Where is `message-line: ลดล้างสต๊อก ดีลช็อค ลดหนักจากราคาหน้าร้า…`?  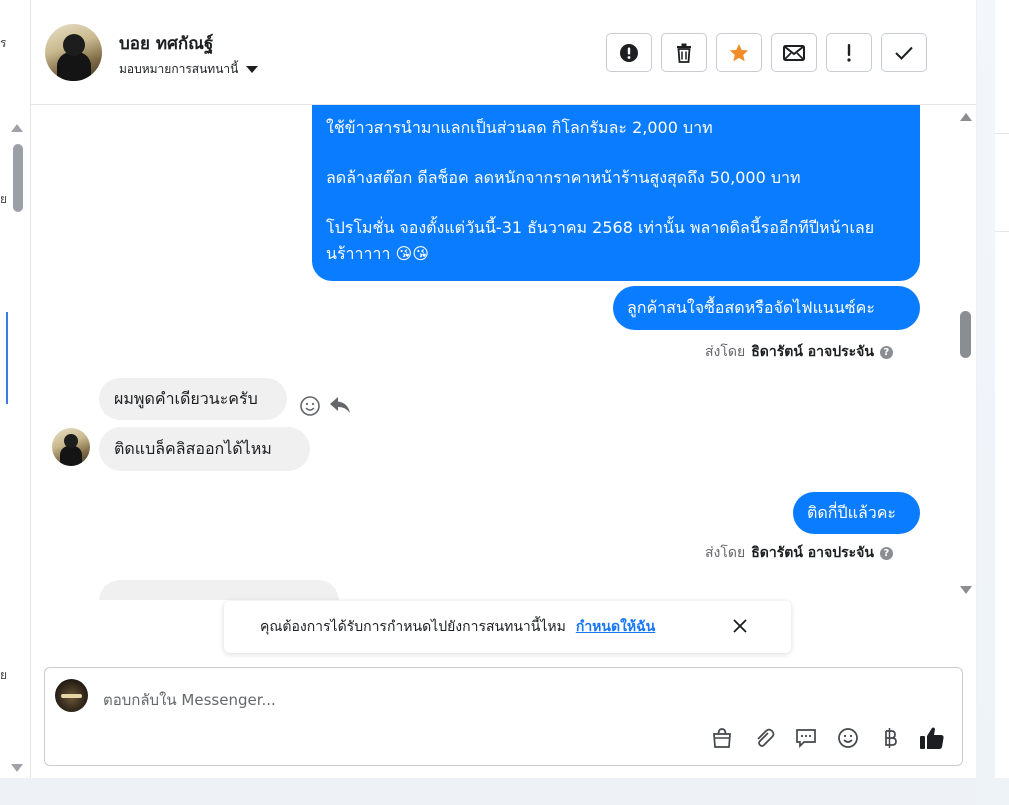
message-line: ลดล้างสต๊อก ดีลช็อค ลดหนักจากราคาหน้าร้า… is located at coordinates (563, 177).